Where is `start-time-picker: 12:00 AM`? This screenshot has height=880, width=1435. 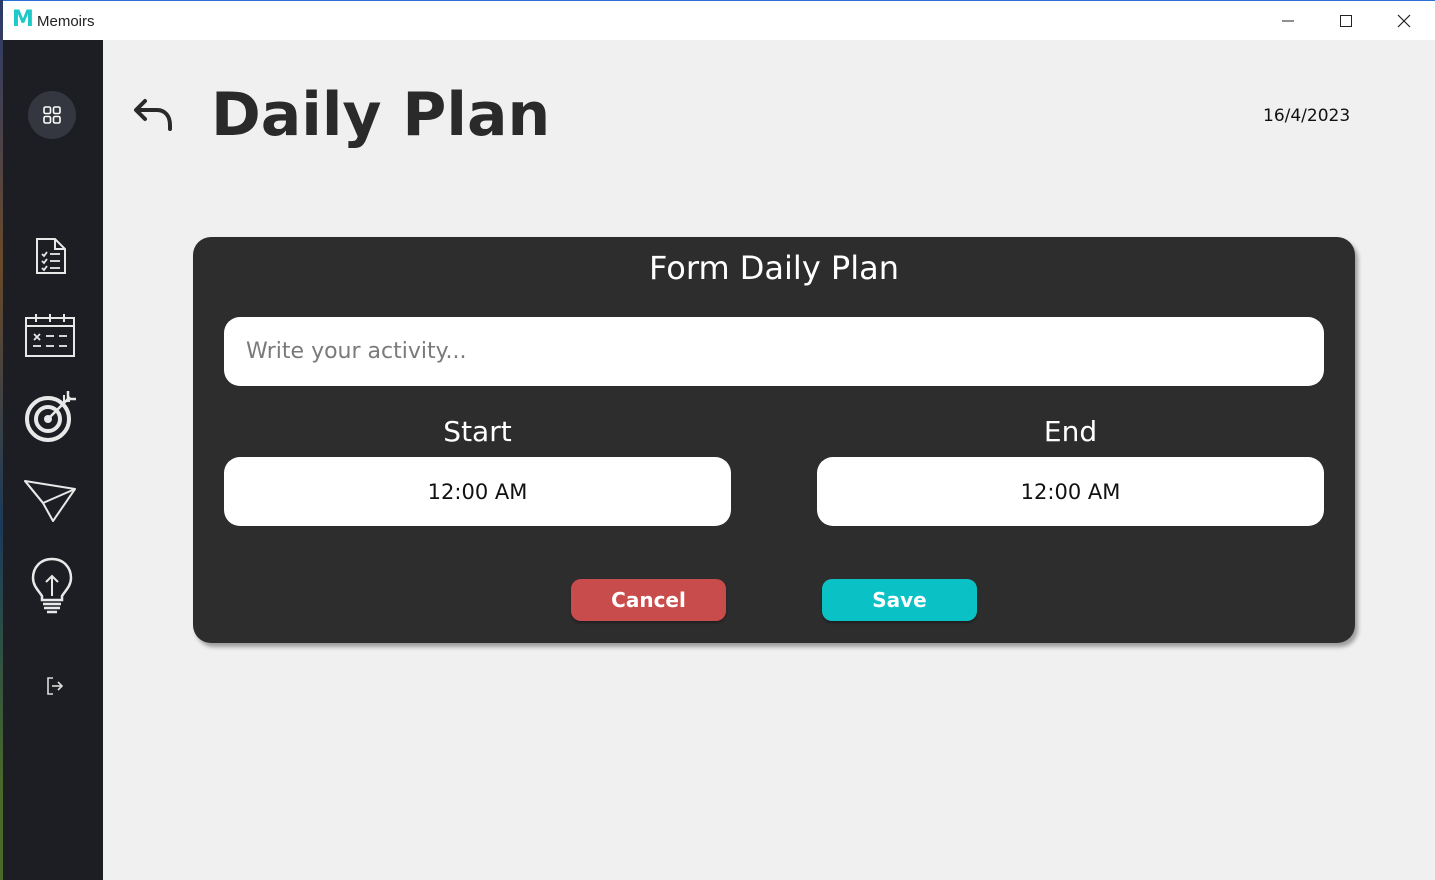
start-time-picker: 12:00 AM is located at coordinates (477, 491).